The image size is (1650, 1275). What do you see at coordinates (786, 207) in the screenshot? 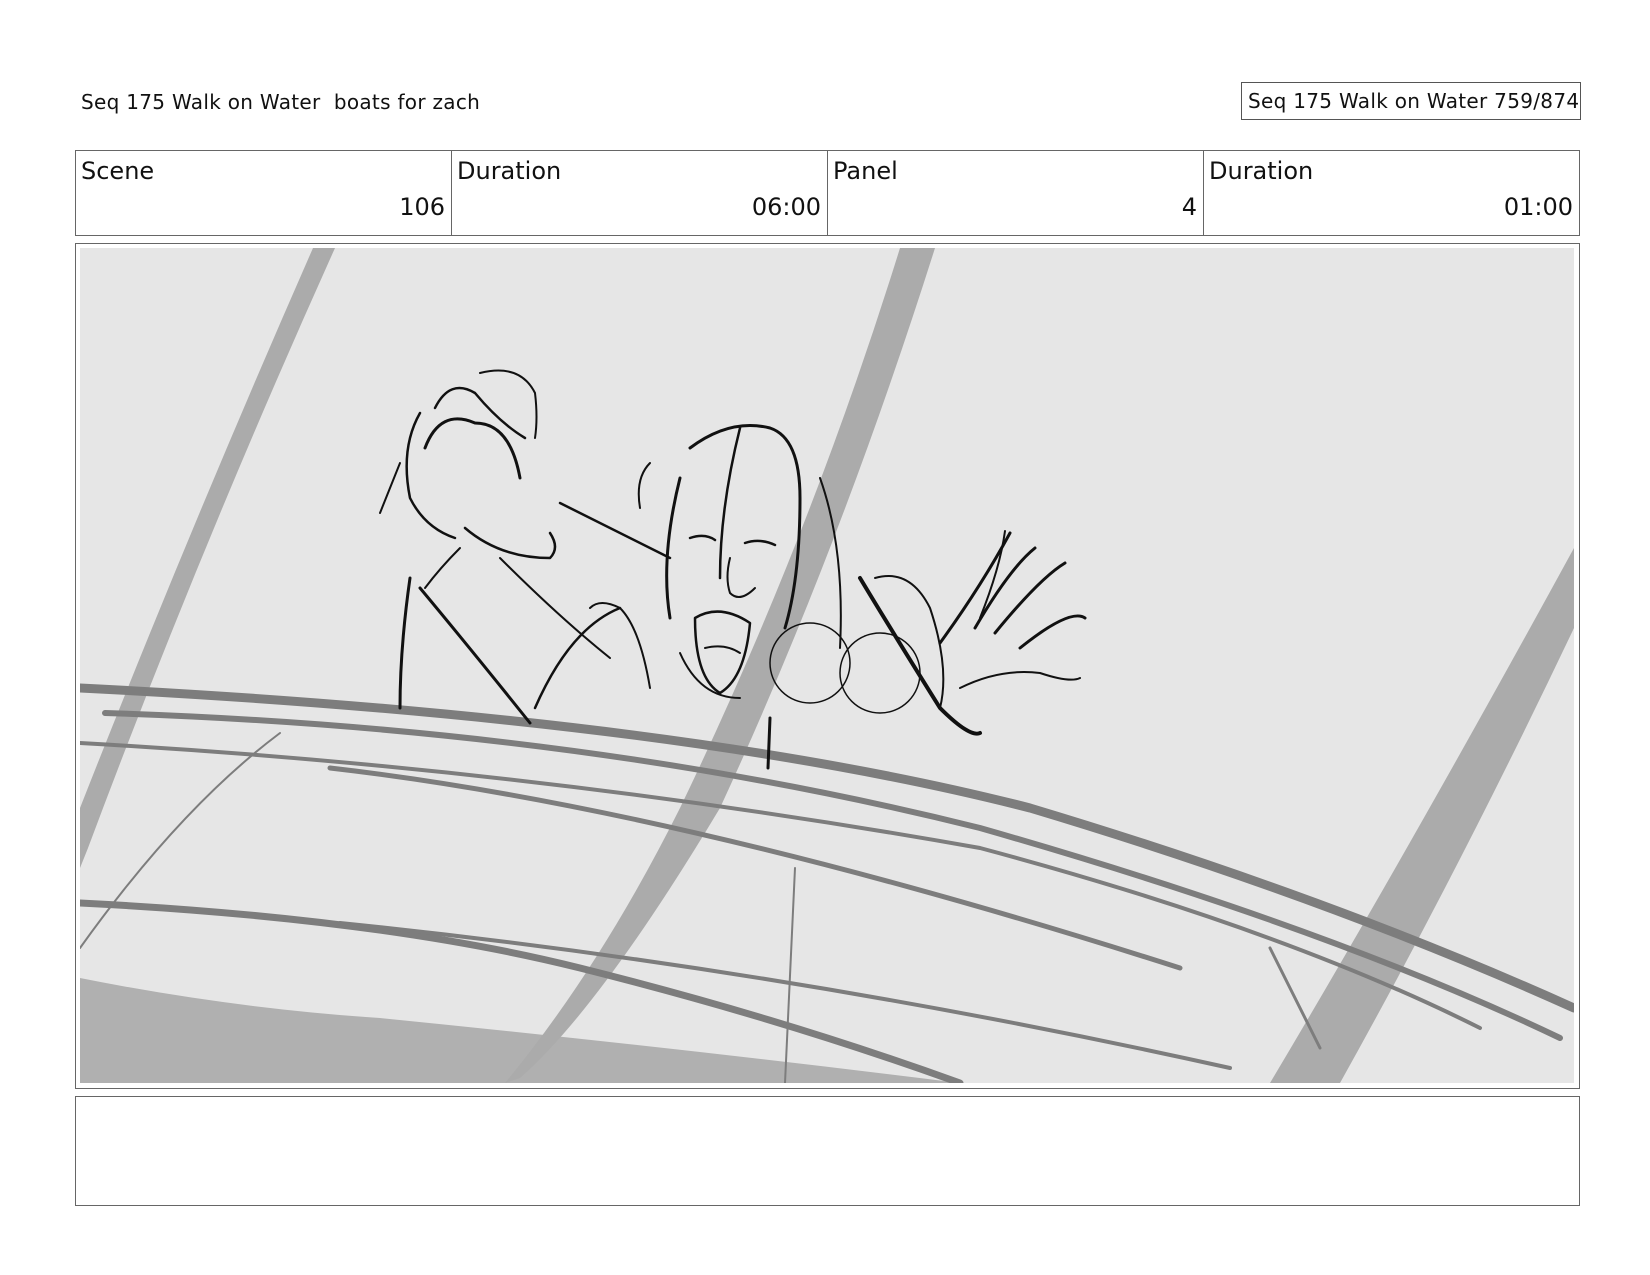
I see `scene-duration-value: 06:00` at bounding box center [786, 207].